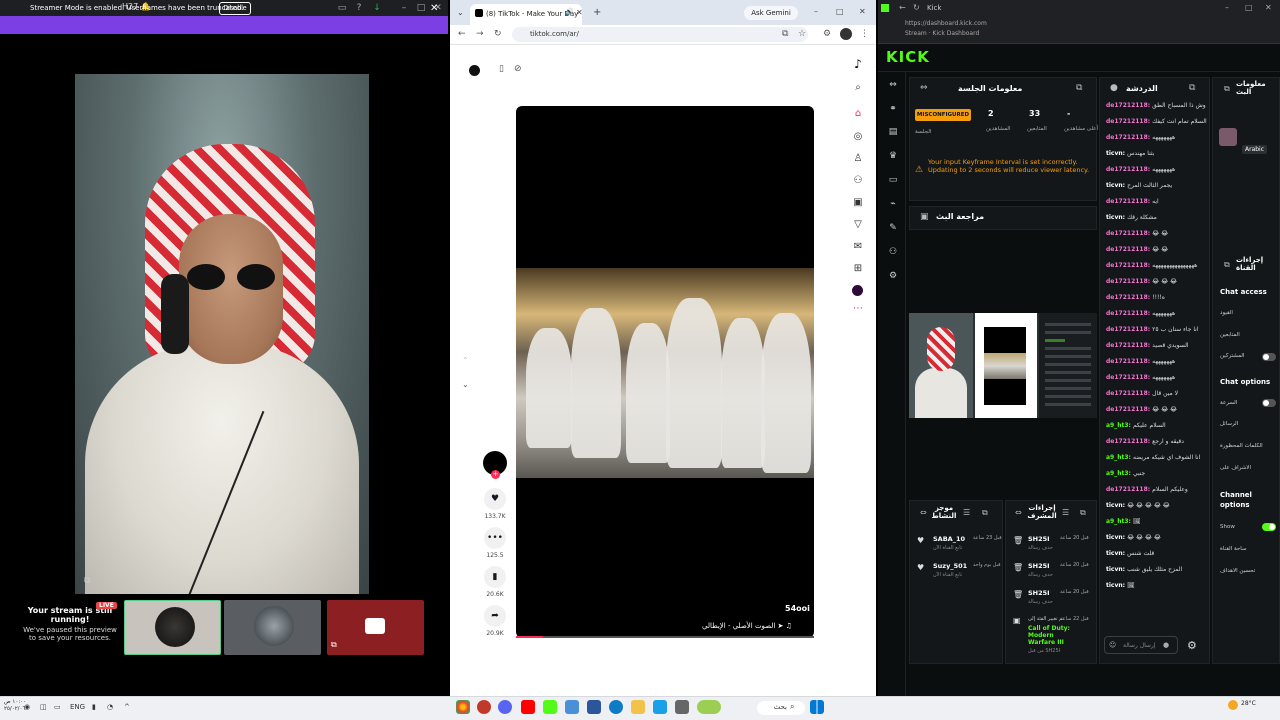  What do you see at coordinates (474, 70) in the screenshot?
I see `avatar` at bounding box center [474, 70].